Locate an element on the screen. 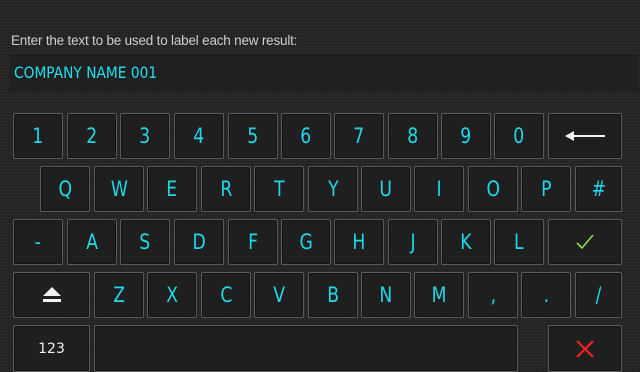  key-hyphen: - is located at coordinates (38, 242).